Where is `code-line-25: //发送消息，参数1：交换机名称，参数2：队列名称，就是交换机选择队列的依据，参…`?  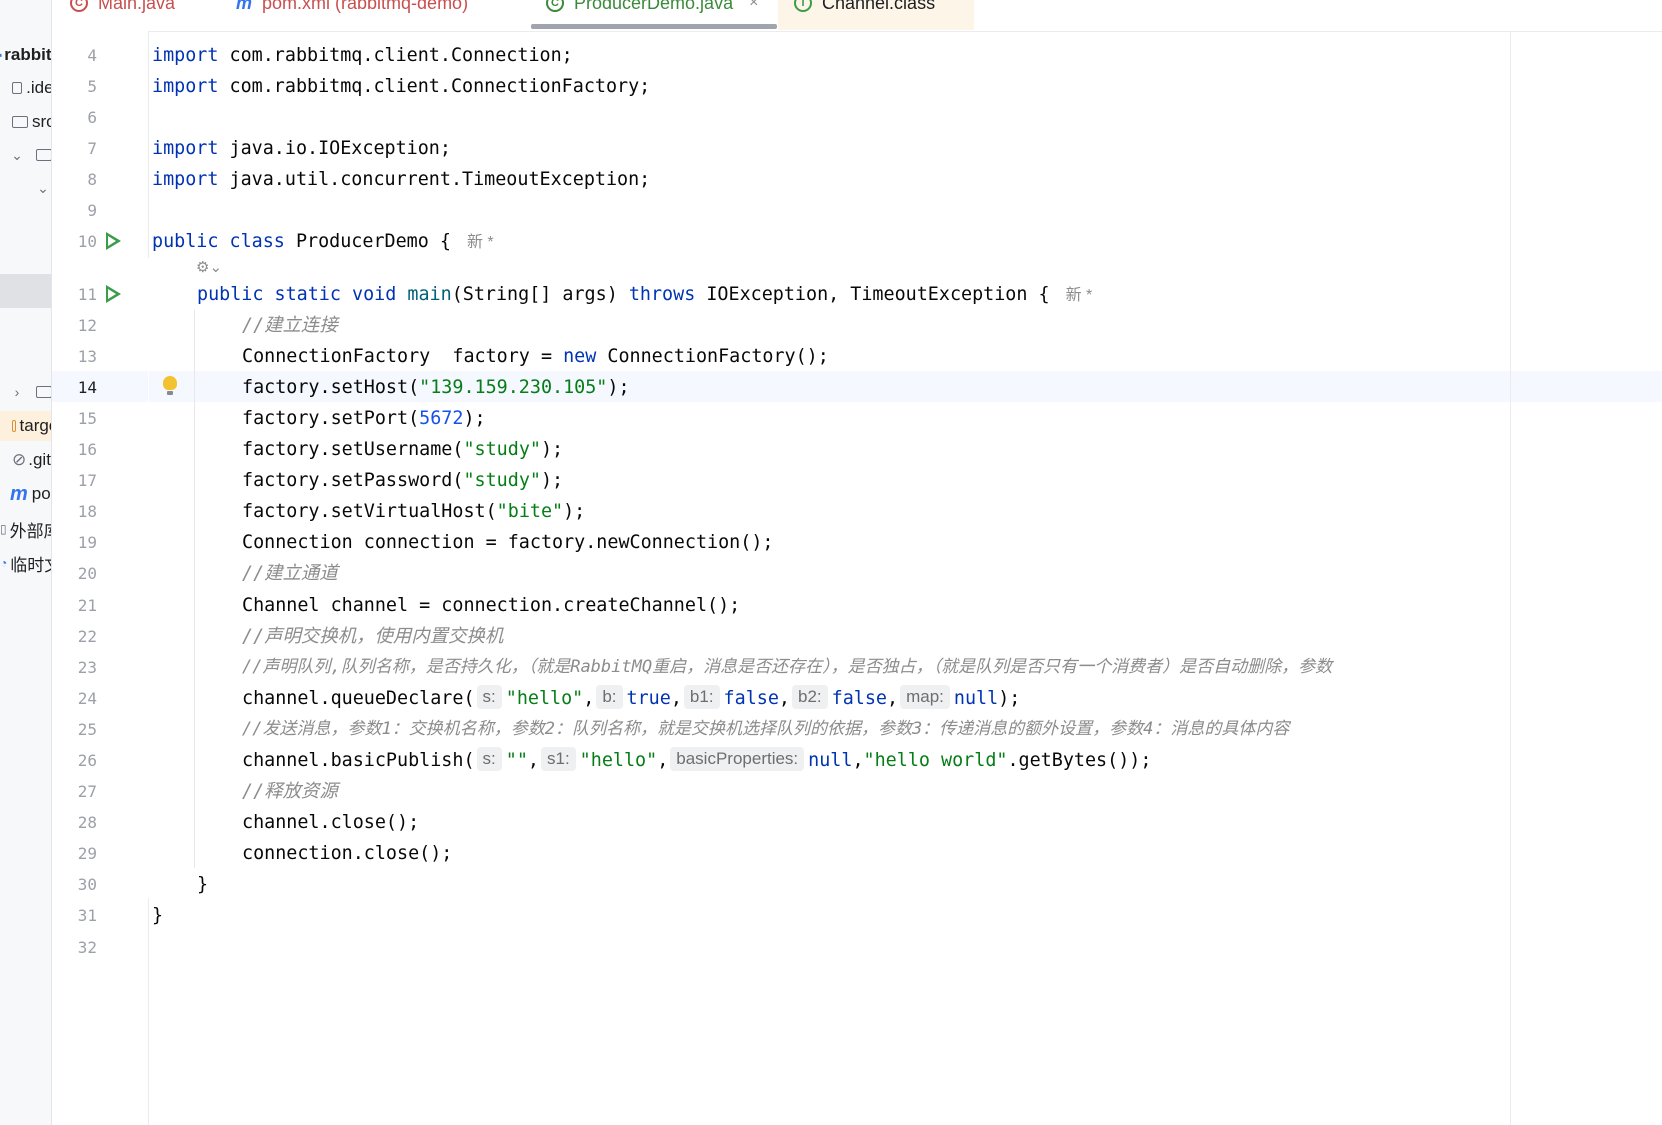 code-line-25: //发送消息，参数1：交换机名称，参数2：队列名称，就是交换机选择队列的依据，参… is located at coordinates (765, 729).